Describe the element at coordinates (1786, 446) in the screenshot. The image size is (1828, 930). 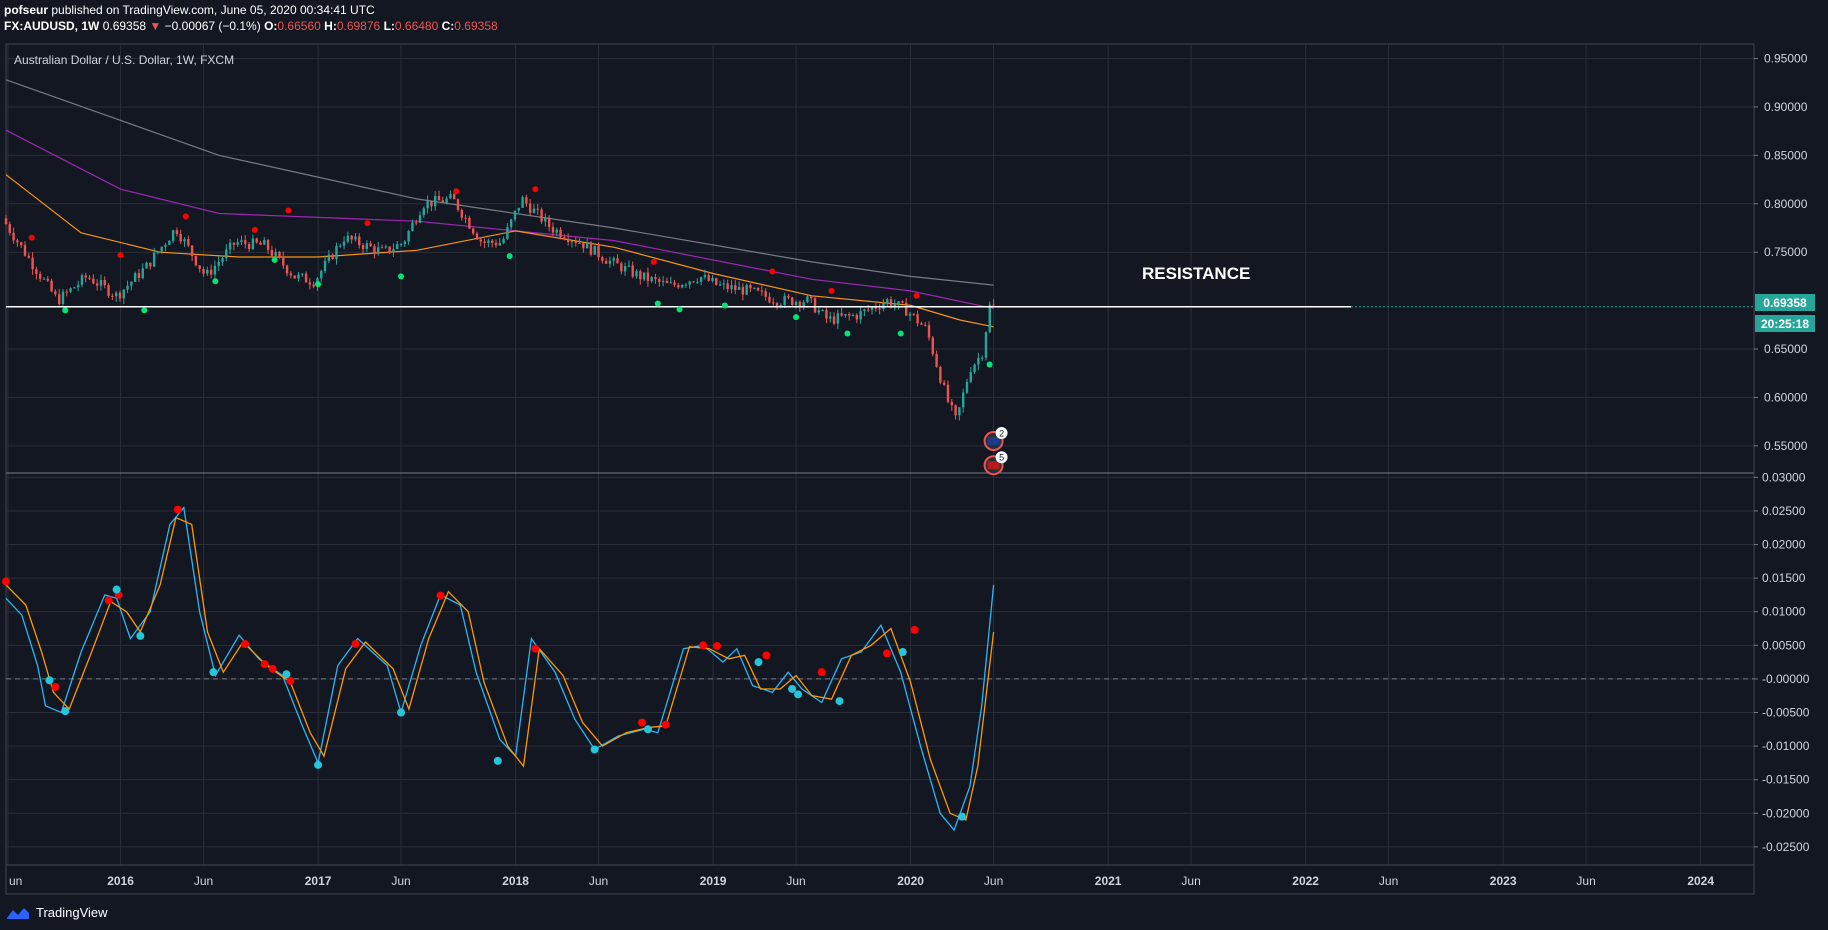
I see `y-tick-label: 0.55000` at that location.